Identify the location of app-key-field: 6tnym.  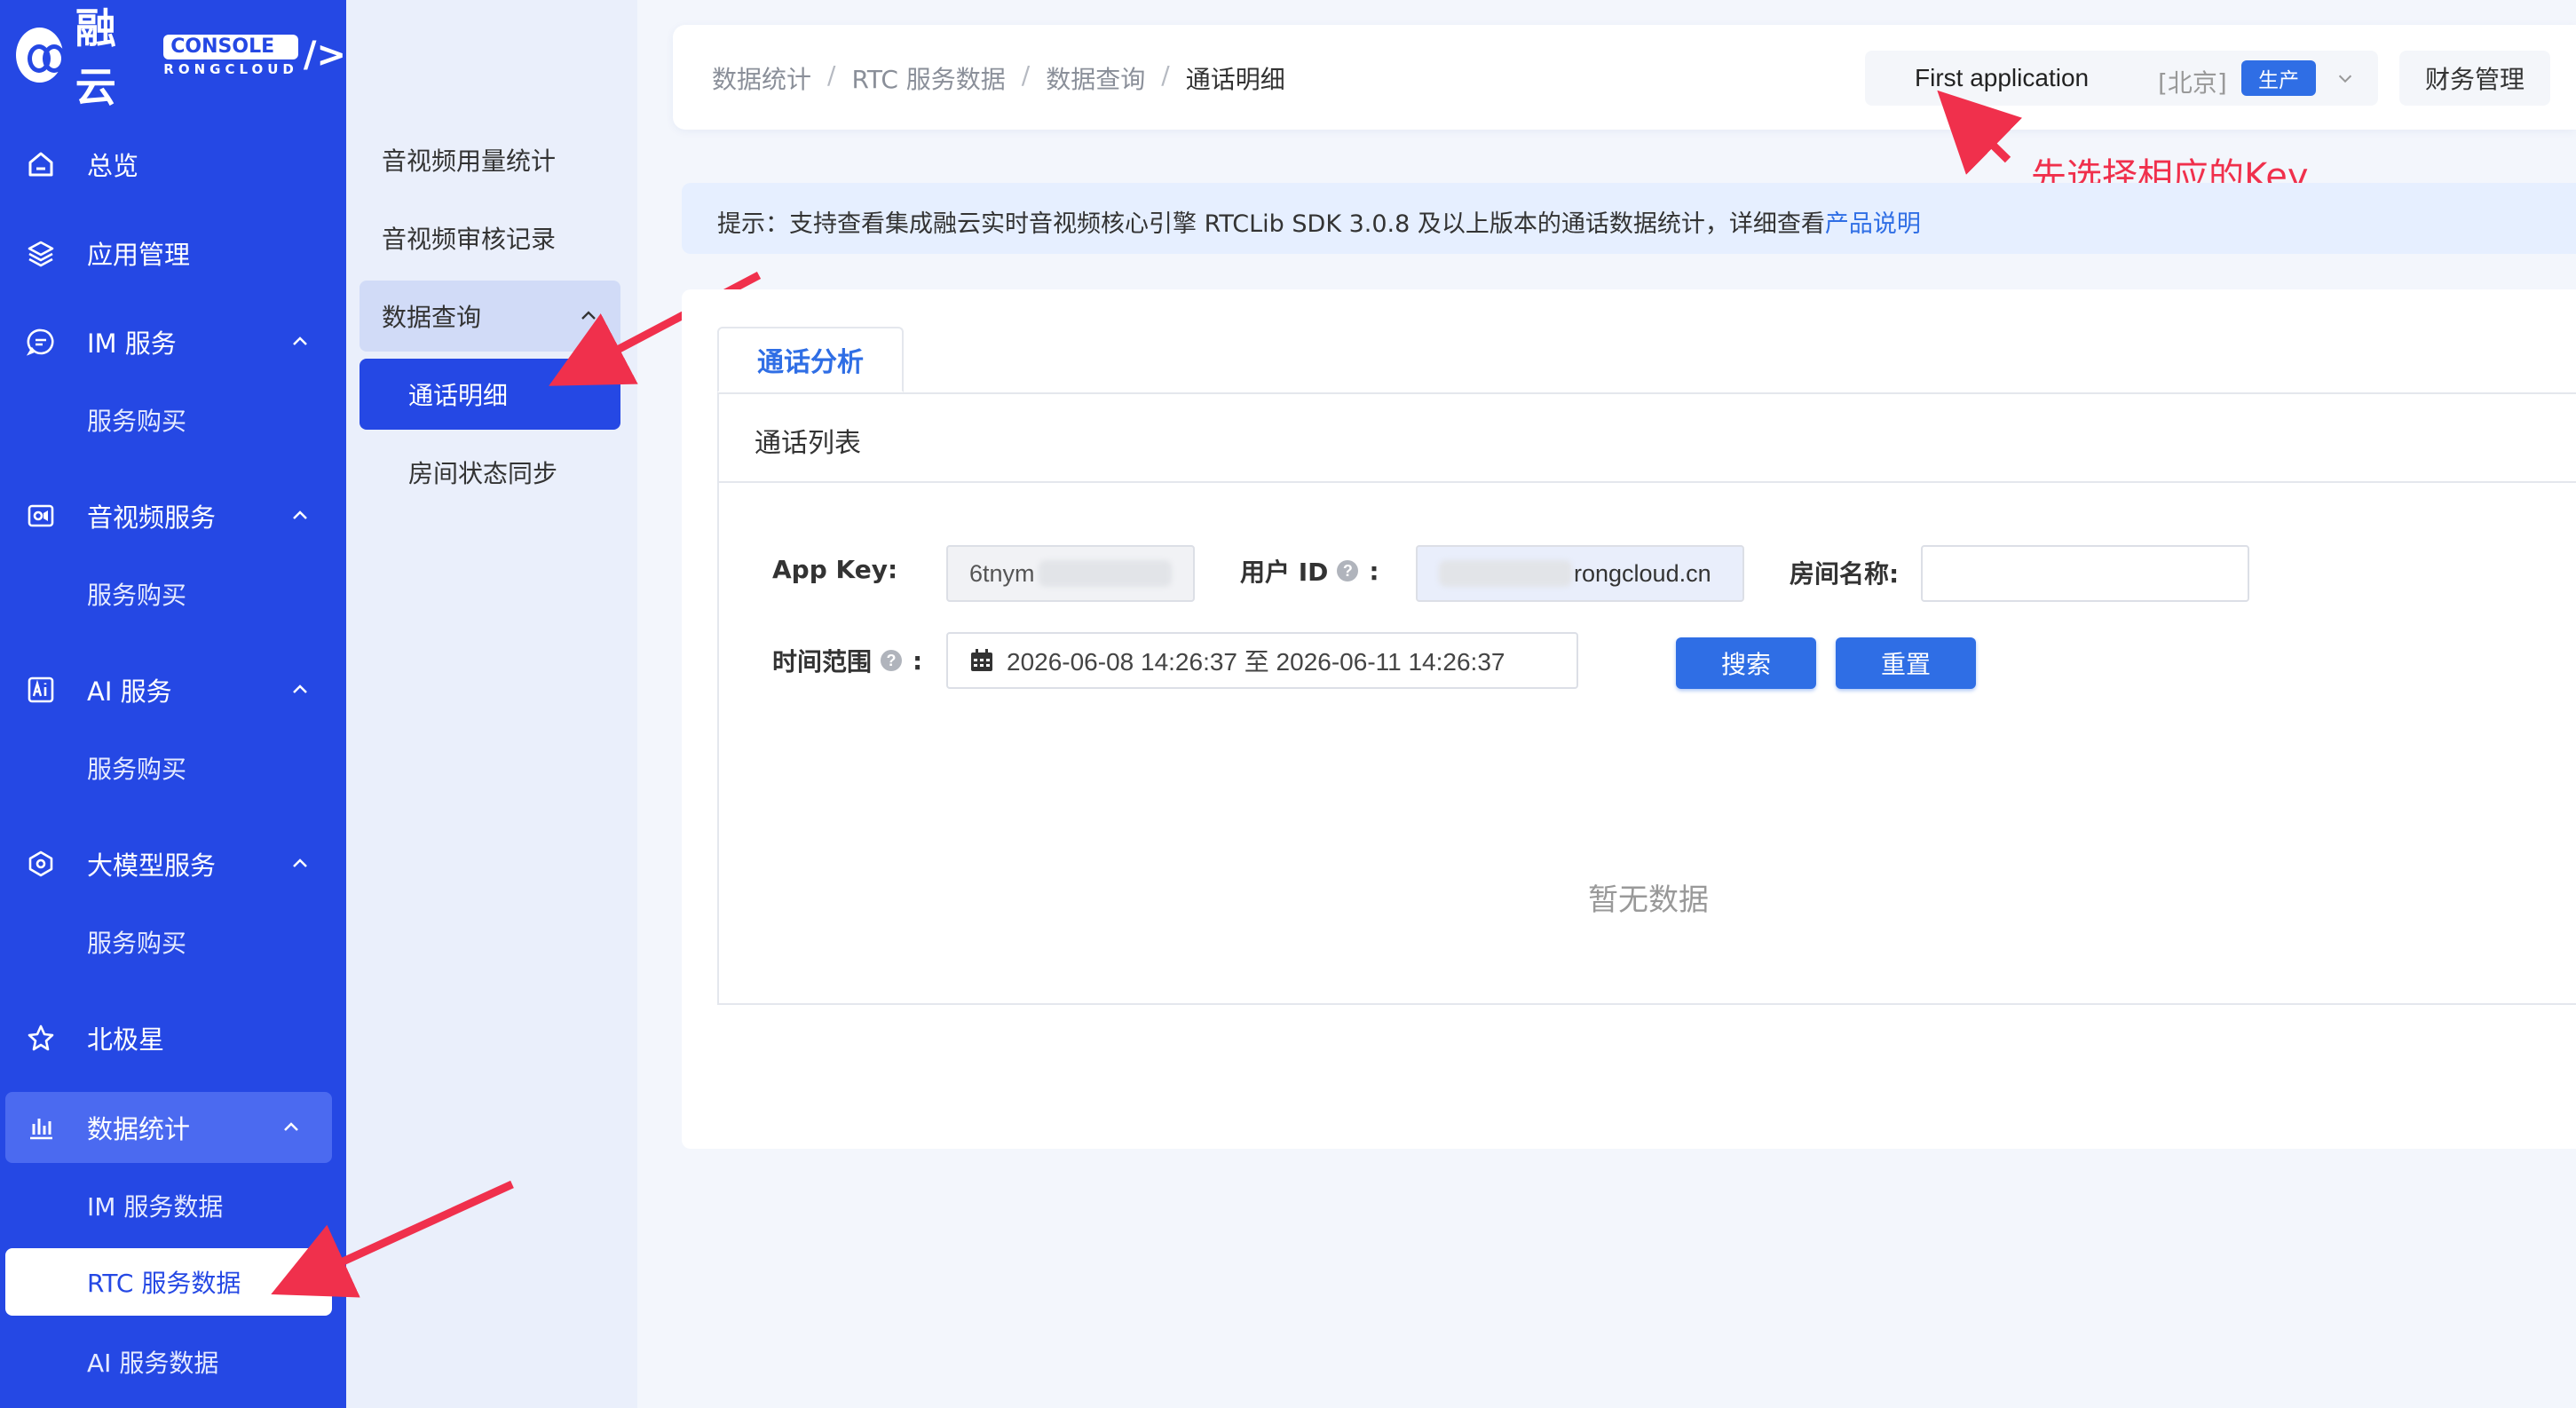
(1070, 574).